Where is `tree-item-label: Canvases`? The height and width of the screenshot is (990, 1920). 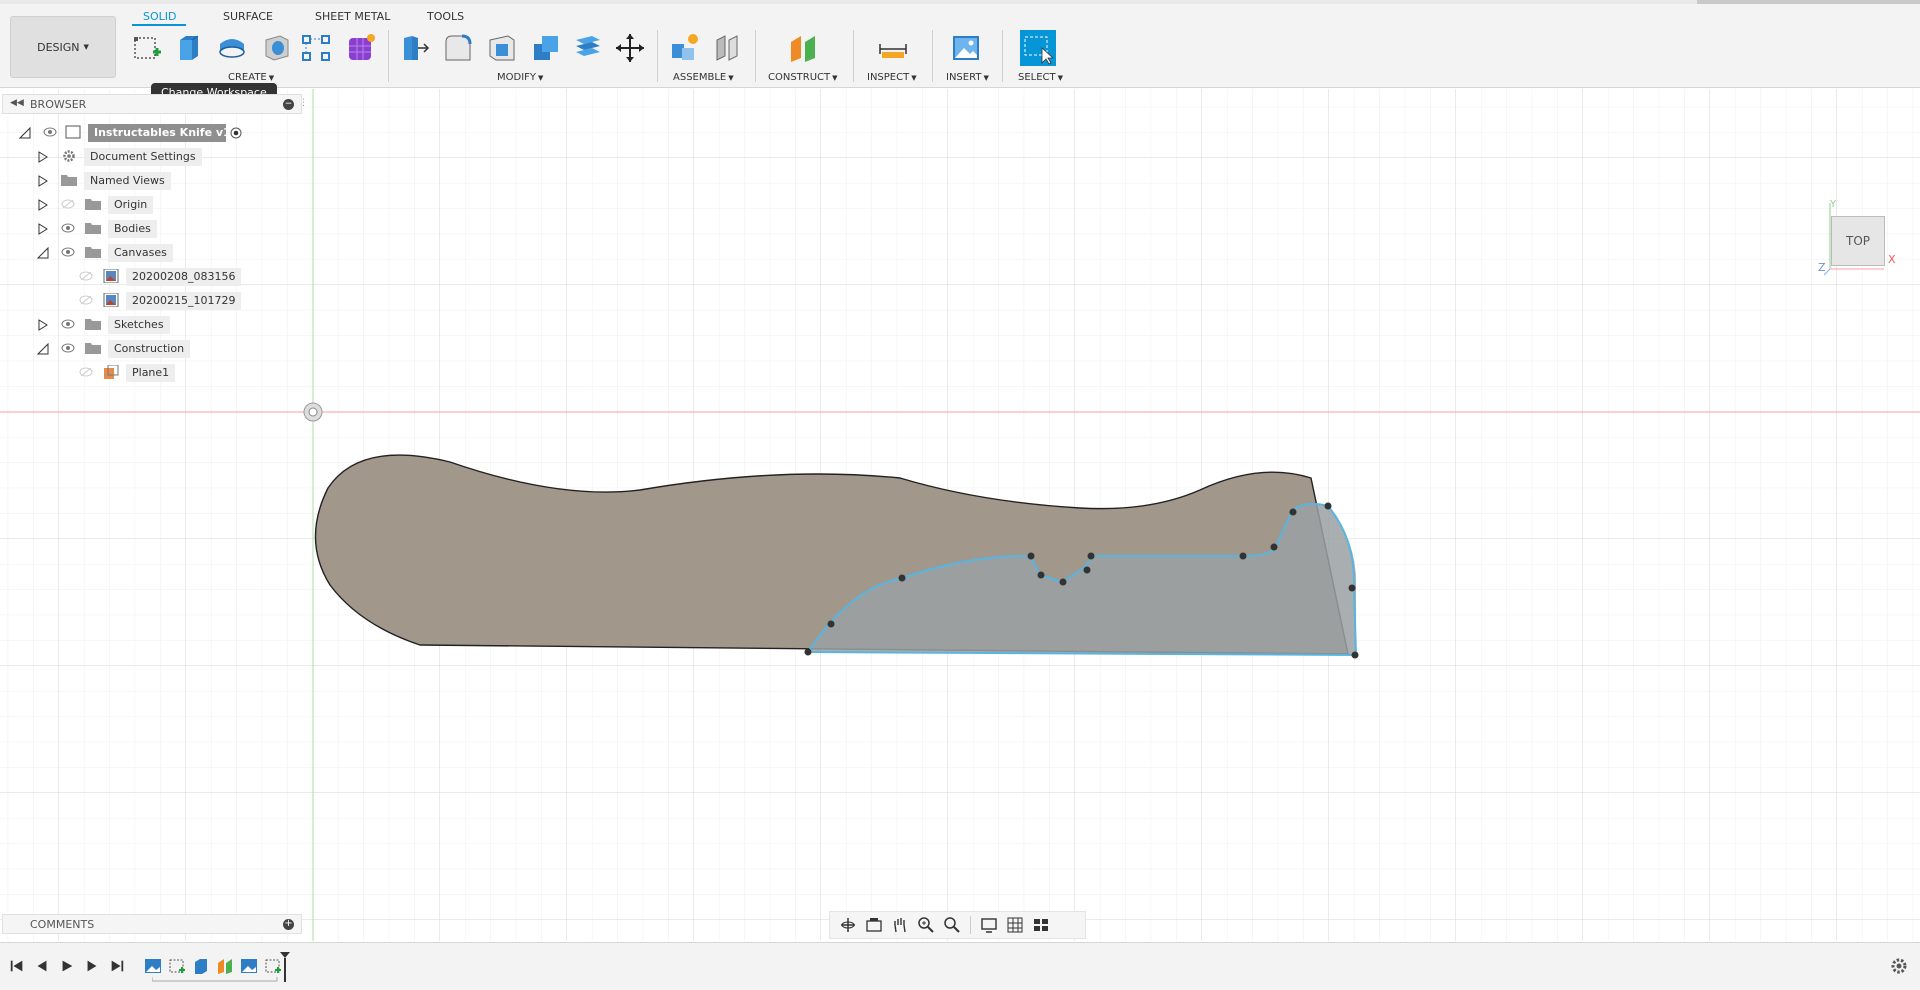
tree-item-label: Canvases is located at coordinates (140, 253).